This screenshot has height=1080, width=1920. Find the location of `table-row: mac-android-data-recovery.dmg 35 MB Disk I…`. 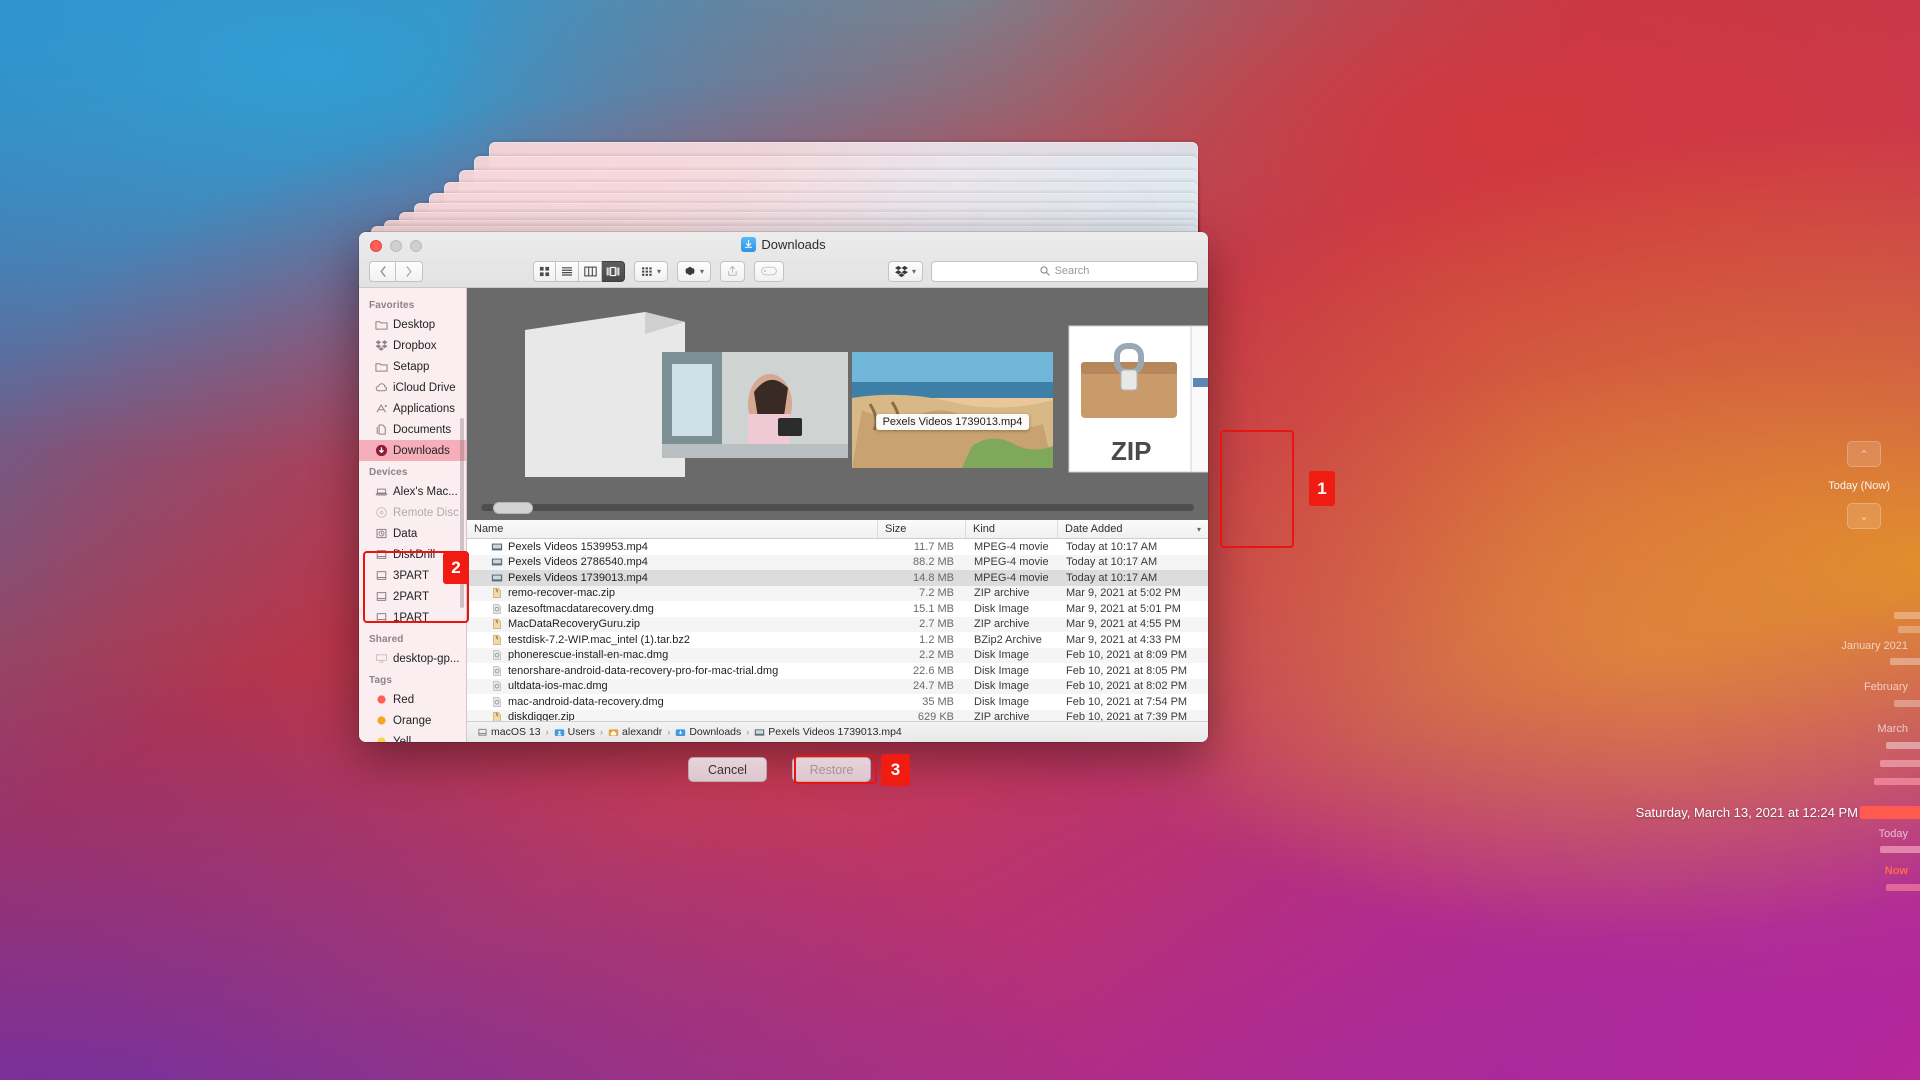

table-row: mac-android-data-recovery.dmg 35 MB Disk I… is located at coordinates (837, 702).